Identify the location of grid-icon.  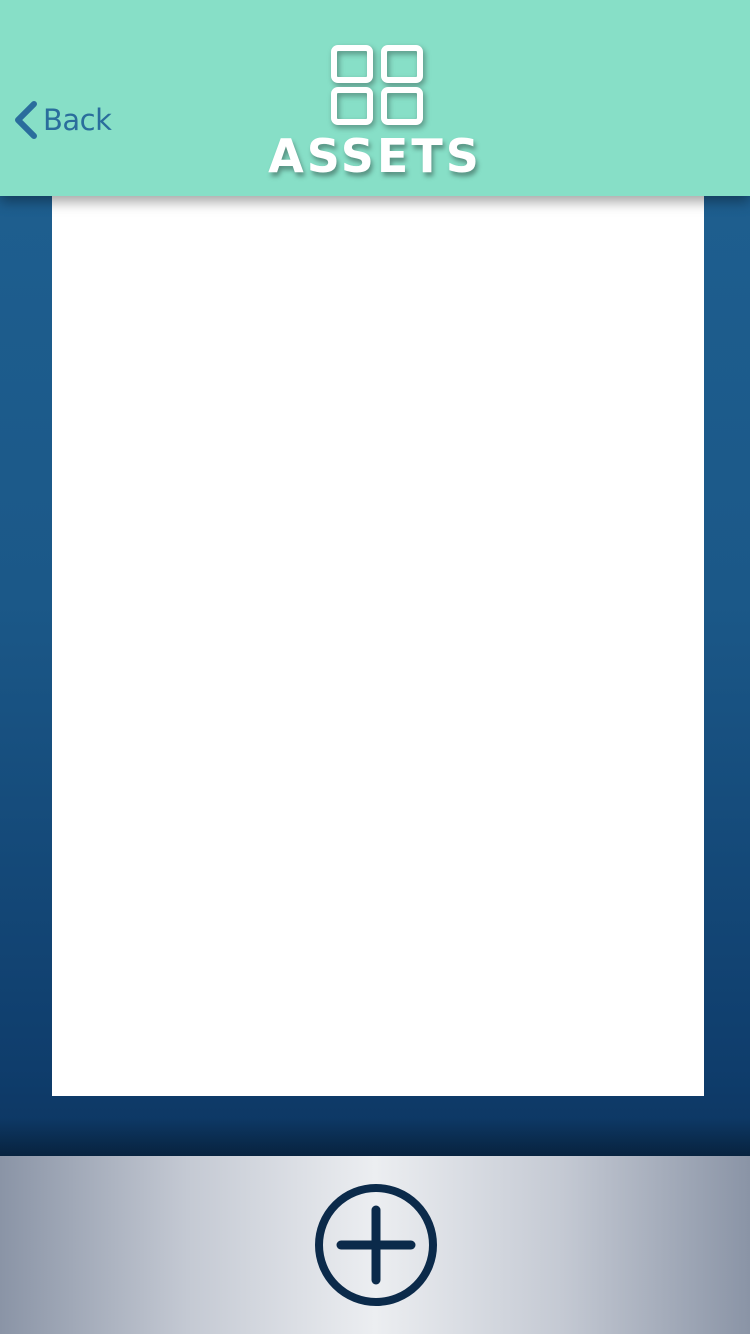
(377, 85).